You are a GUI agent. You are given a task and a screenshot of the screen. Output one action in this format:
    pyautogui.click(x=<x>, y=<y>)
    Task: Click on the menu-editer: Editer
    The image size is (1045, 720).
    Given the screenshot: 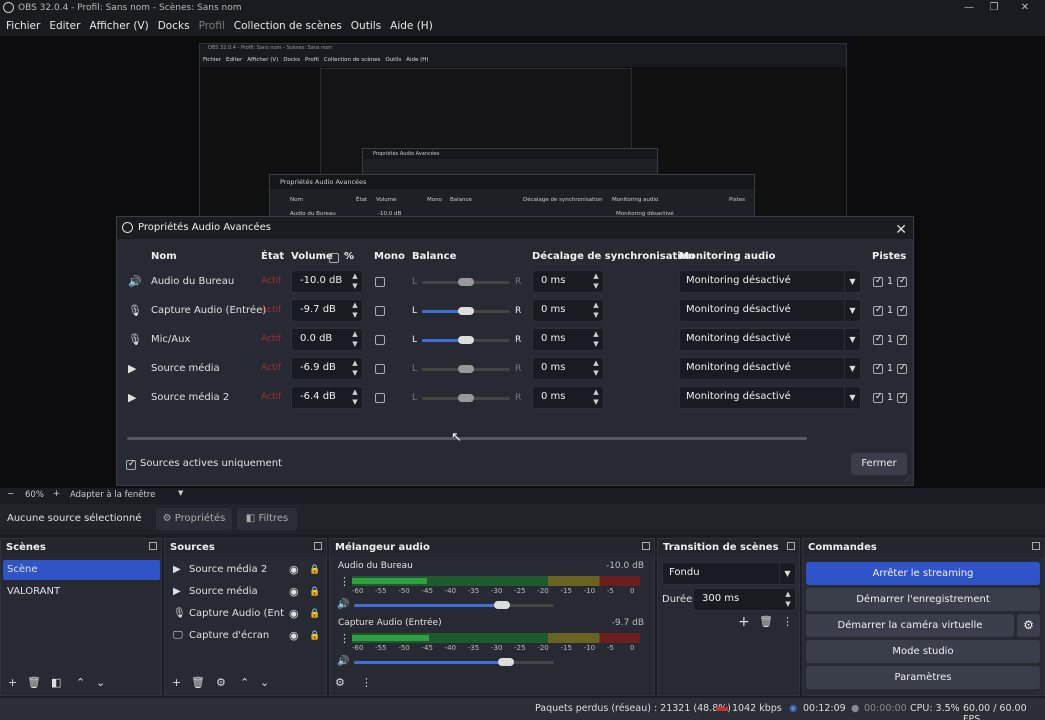 What is the action you would take?
    pyautogui.click(x=64, y=26)
    